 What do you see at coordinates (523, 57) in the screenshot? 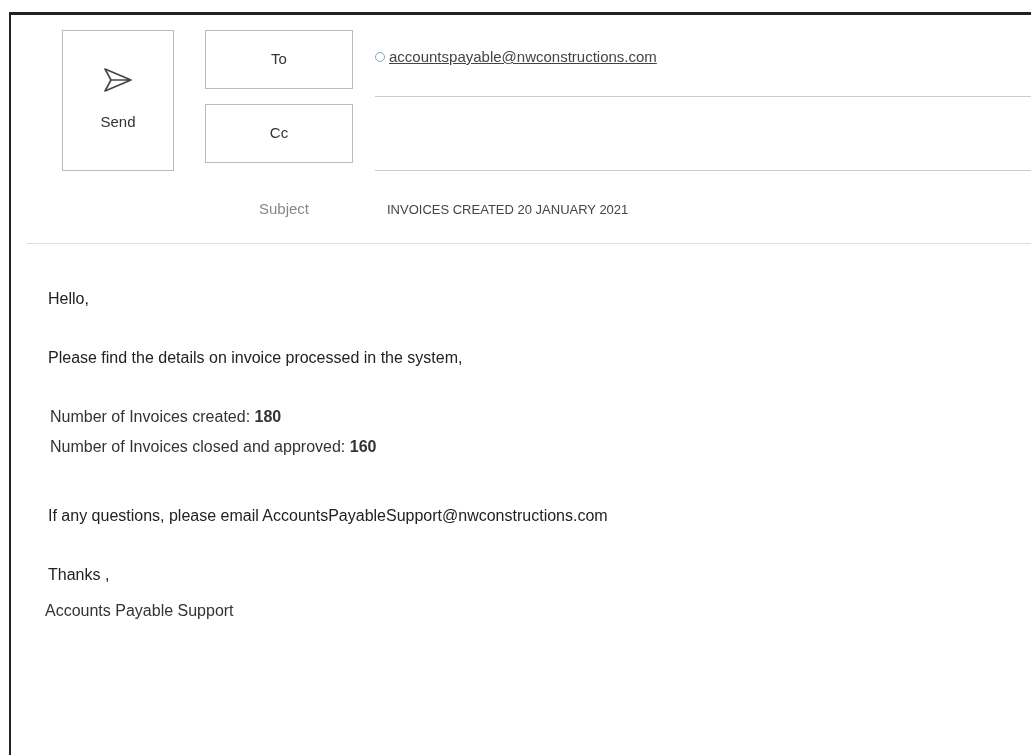
I see `recipient-address: accountspayable@nwconstructions.com` at bounding box center [523, 57].